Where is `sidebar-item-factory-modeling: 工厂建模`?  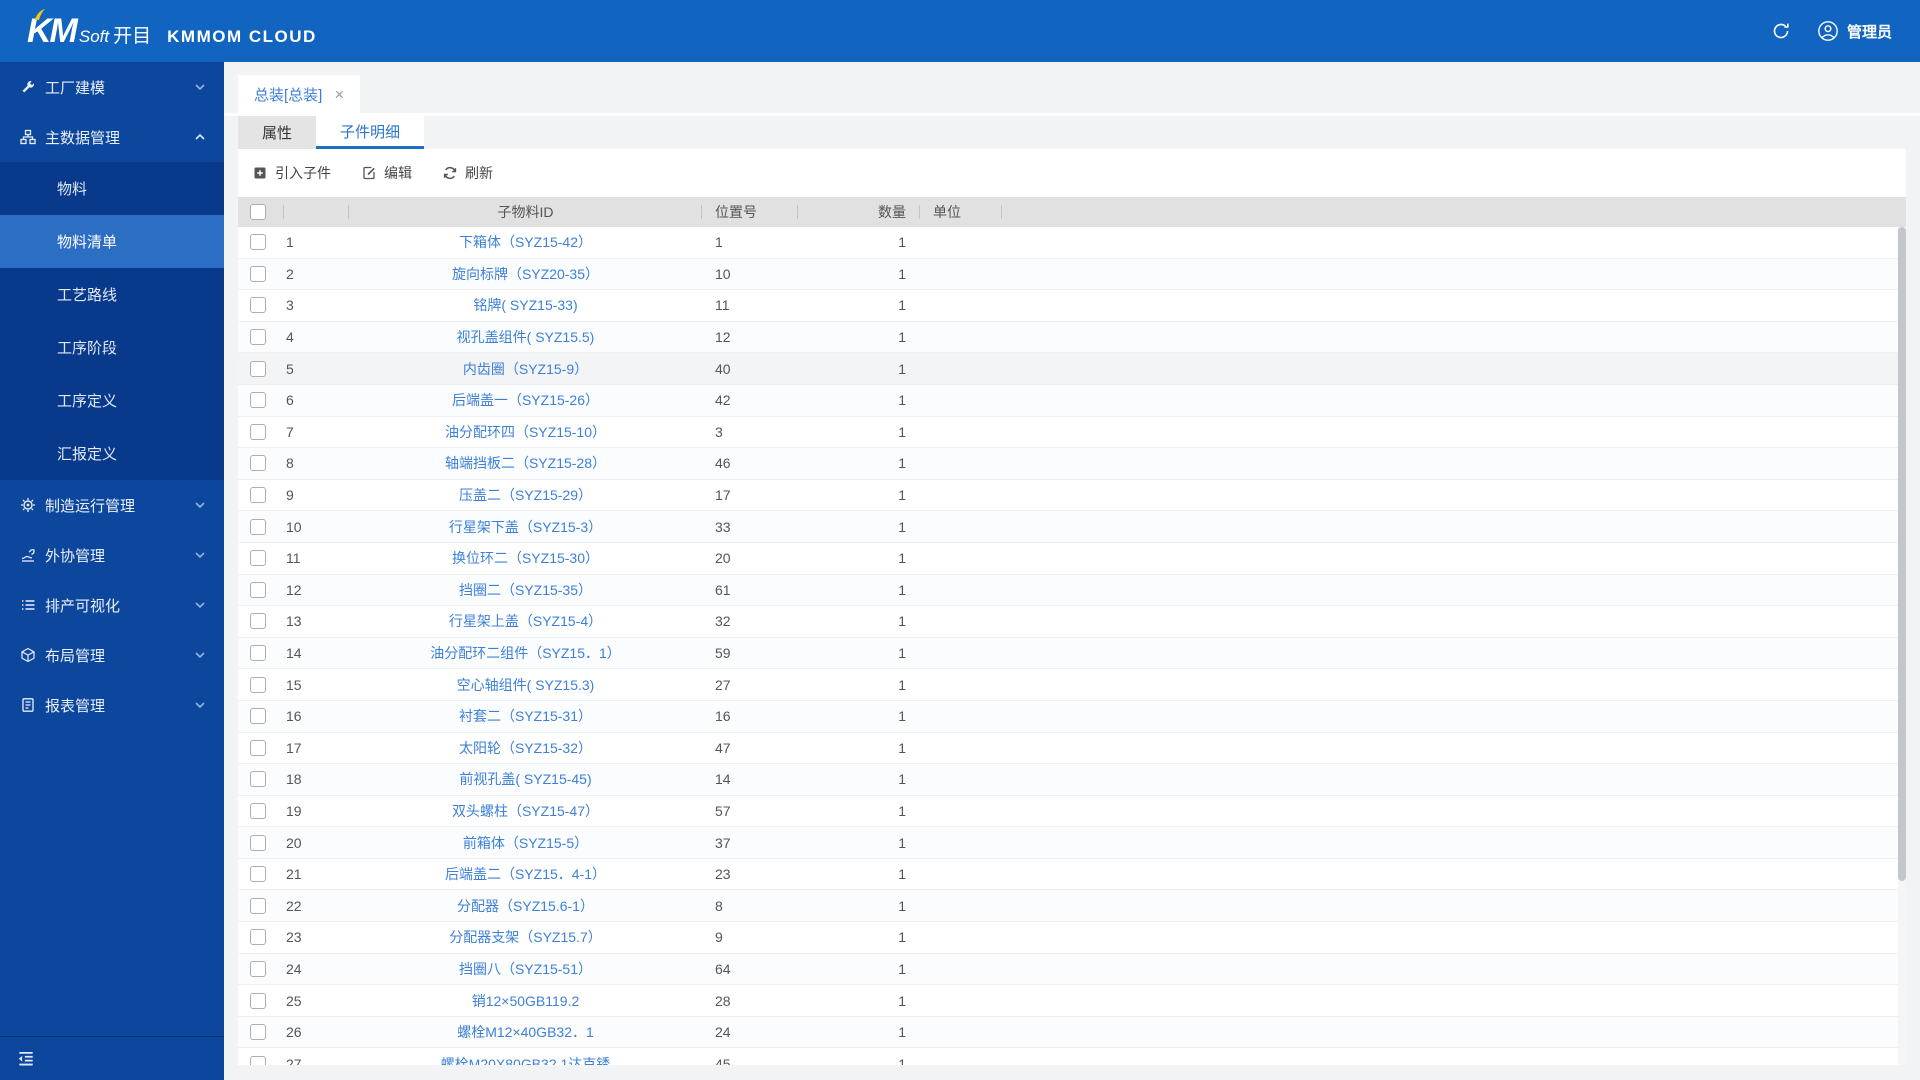 sidebar-item-factory-modeling: 工厂建模 is located at coordinates (112, 87).